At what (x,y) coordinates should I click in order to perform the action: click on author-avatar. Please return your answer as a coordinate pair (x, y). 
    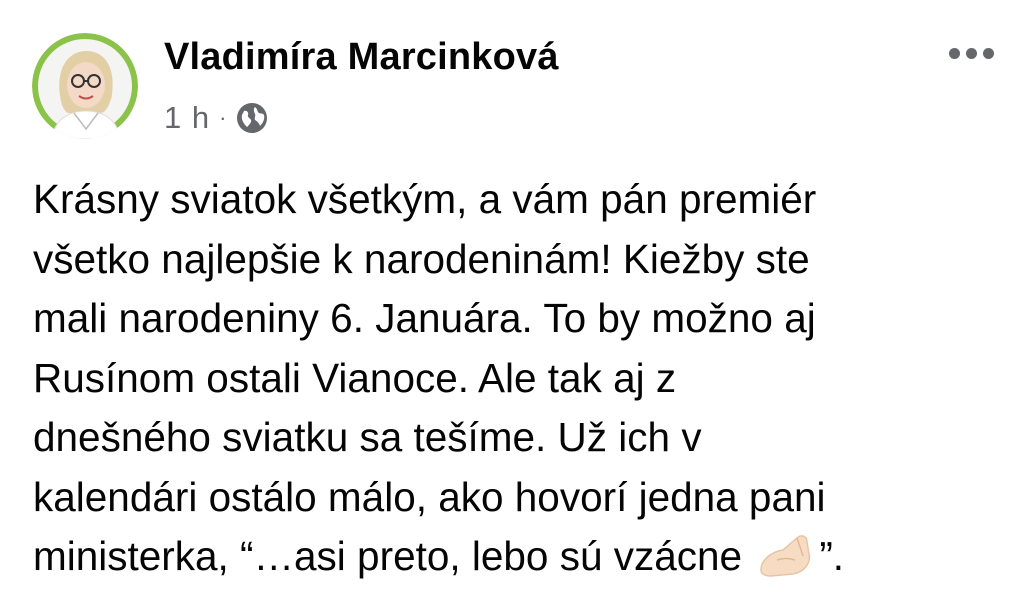
    Looking at the image, I should click on (85, 86).